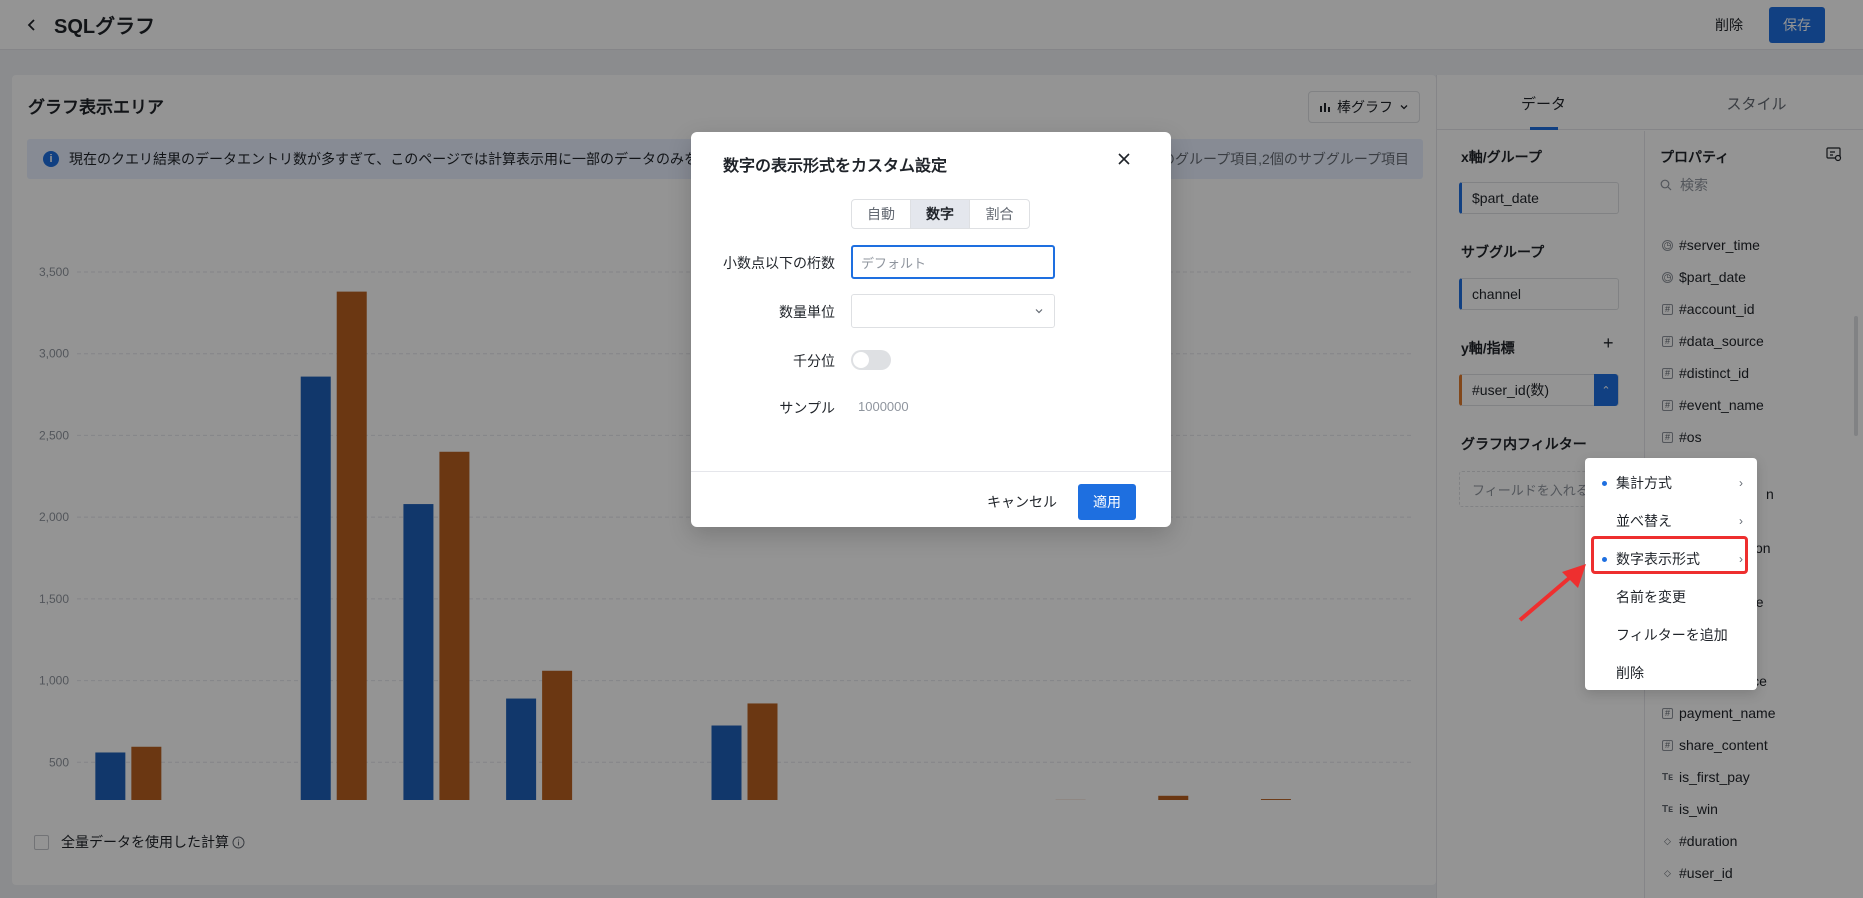 The image size is (1863, 898). What do you see at coordinates (953, 262) in the screenshot?
I see `decimal-places-input: デフォルト` at bounding box center [953, 262].